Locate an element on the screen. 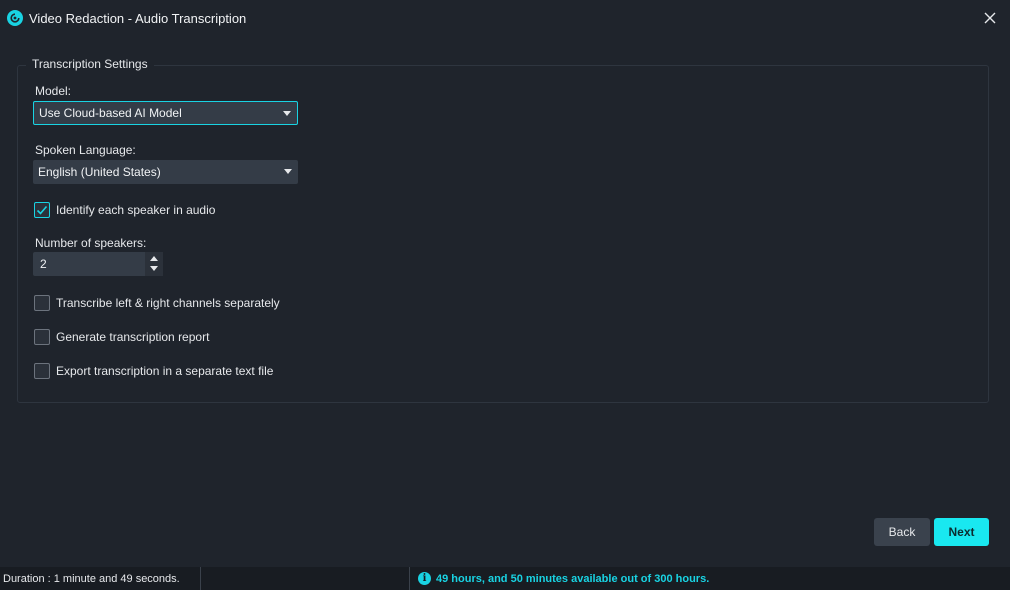 The width and height of the screenshot is (1010, 590). num-speakers-label: Number of speakers: is located at coordinates (91, 243).